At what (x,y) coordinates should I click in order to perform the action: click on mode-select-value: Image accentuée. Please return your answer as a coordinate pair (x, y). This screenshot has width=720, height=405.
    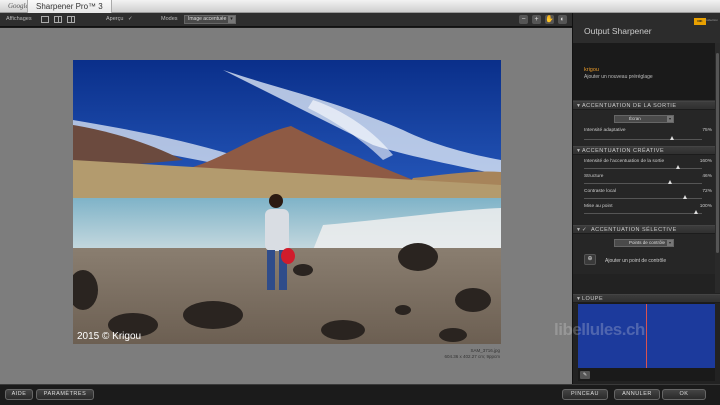
    Looking at the image, I should click on (207, 19).